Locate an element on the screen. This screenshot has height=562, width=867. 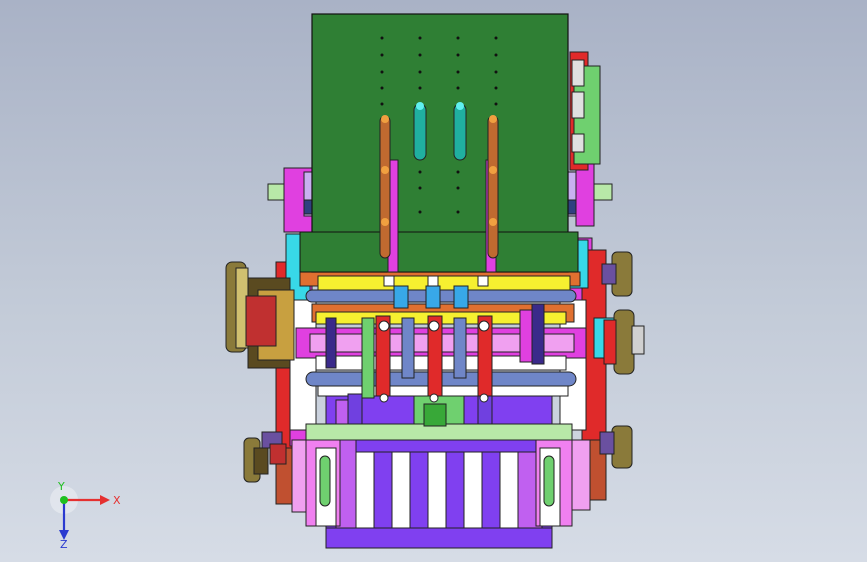
y-axis-dot-icon is located at coordinates (64, 500).